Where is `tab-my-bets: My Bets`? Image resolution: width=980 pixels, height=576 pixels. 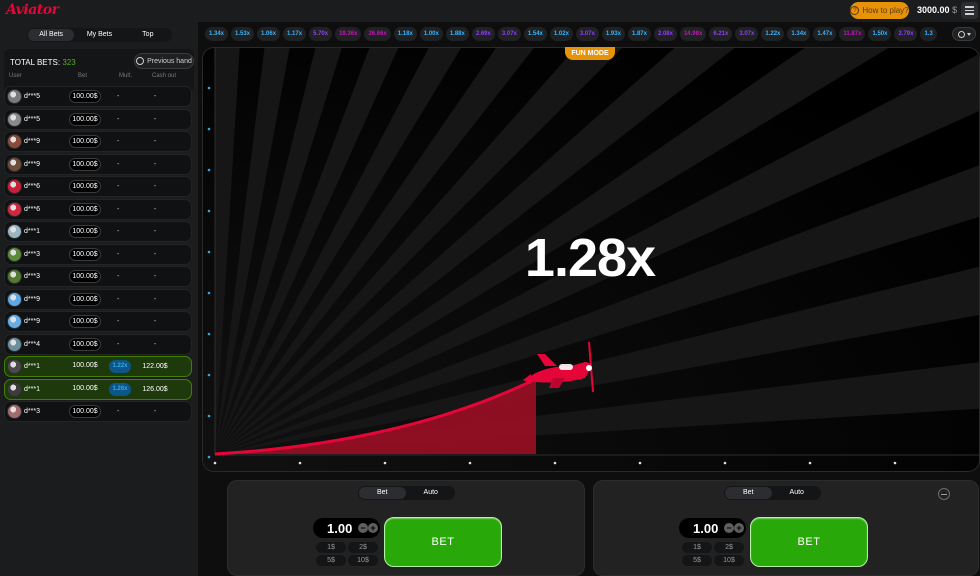
tab-my-bets: My Bets is located at coordinates (99, 35).